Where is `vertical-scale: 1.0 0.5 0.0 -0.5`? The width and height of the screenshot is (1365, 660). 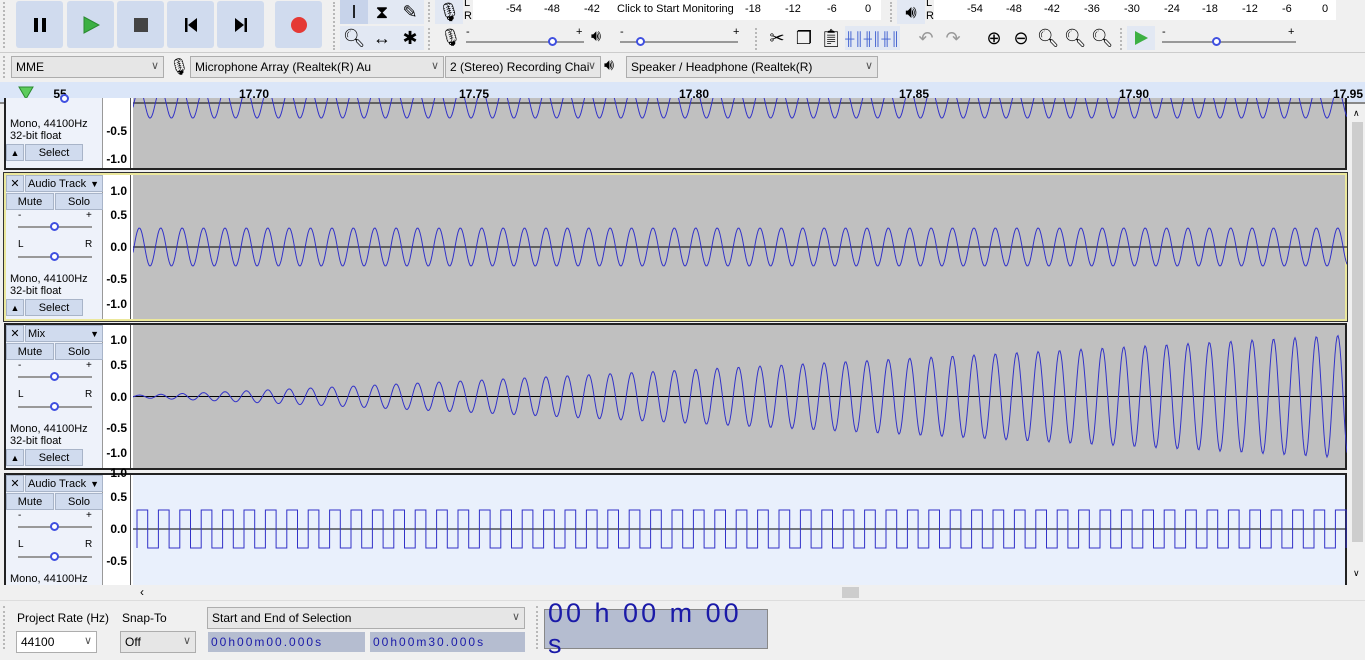
vertical-scale: 1.0 0.5 0.0 -0.5 is located at coordinates (117, 525).